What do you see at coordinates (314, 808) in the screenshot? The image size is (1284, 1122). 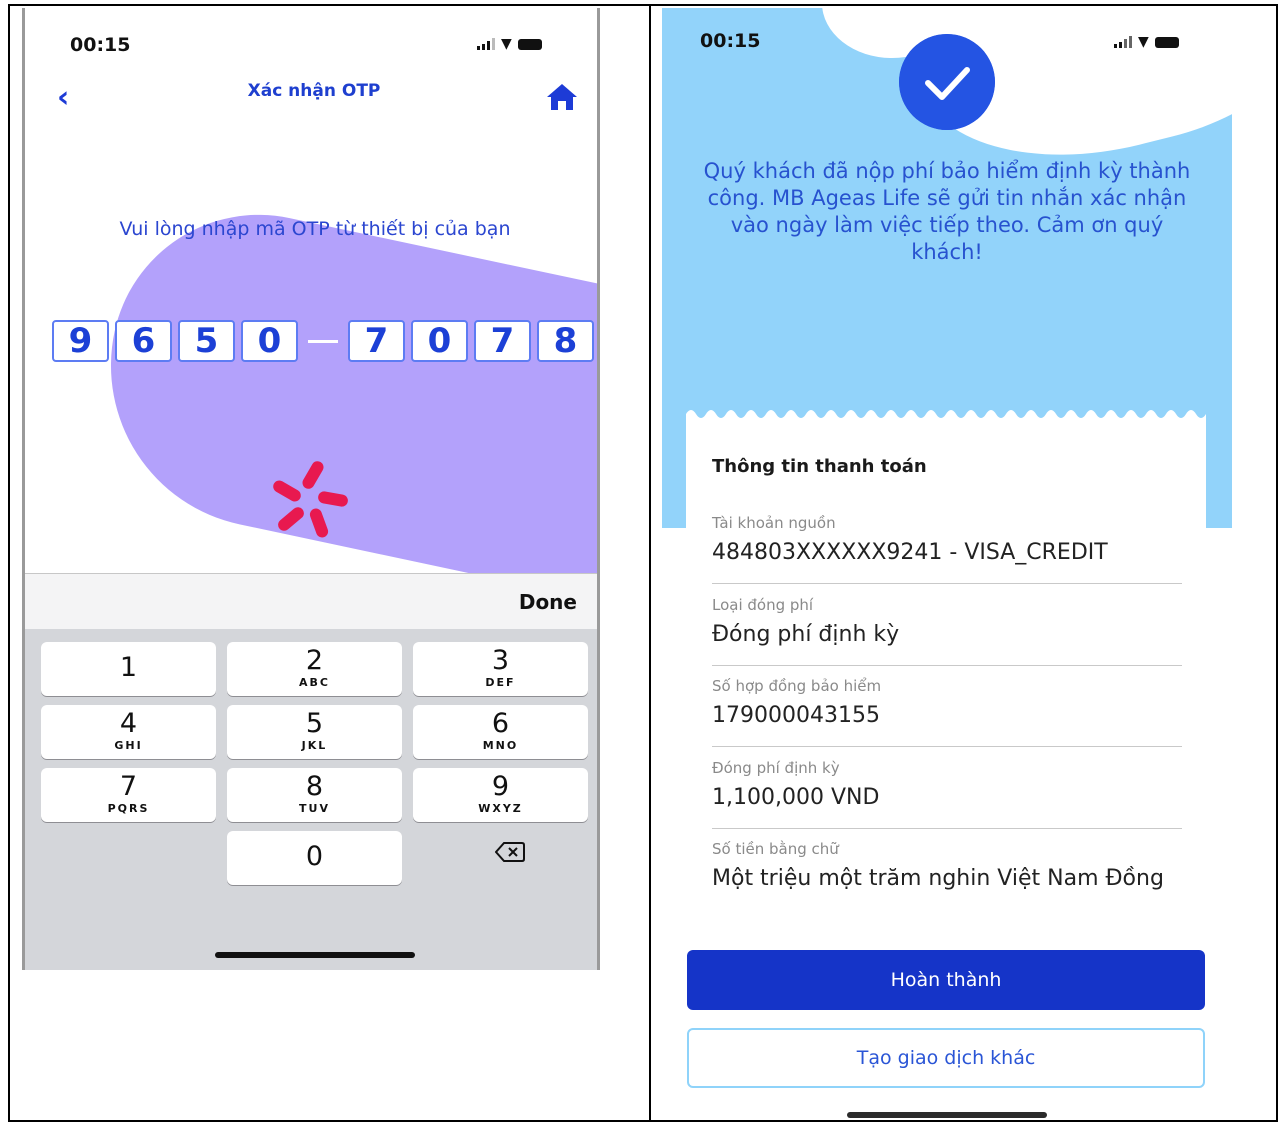 I see `key-letters: TUV` at bounding box center [314, 808].